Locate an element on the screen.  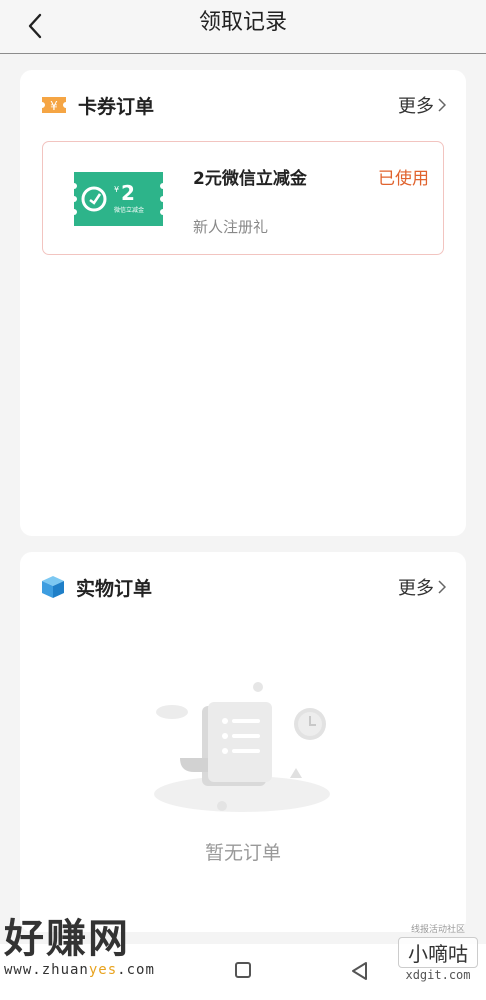
coupon-thumb-amount: 2 is located at coordinates (128, 193).